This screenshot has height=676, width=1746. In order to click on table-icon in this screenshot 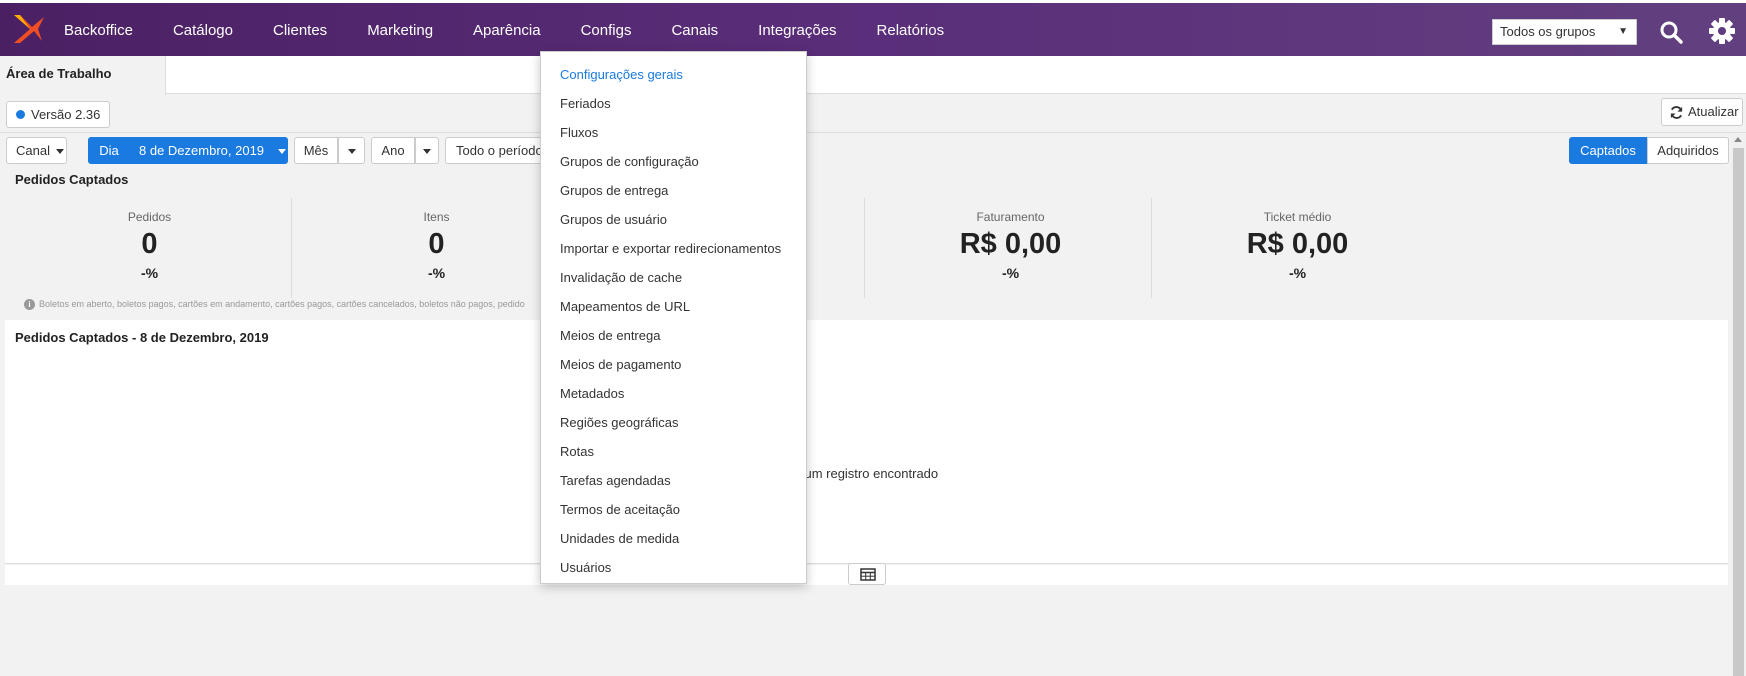, I will do `click(868, 574)`.